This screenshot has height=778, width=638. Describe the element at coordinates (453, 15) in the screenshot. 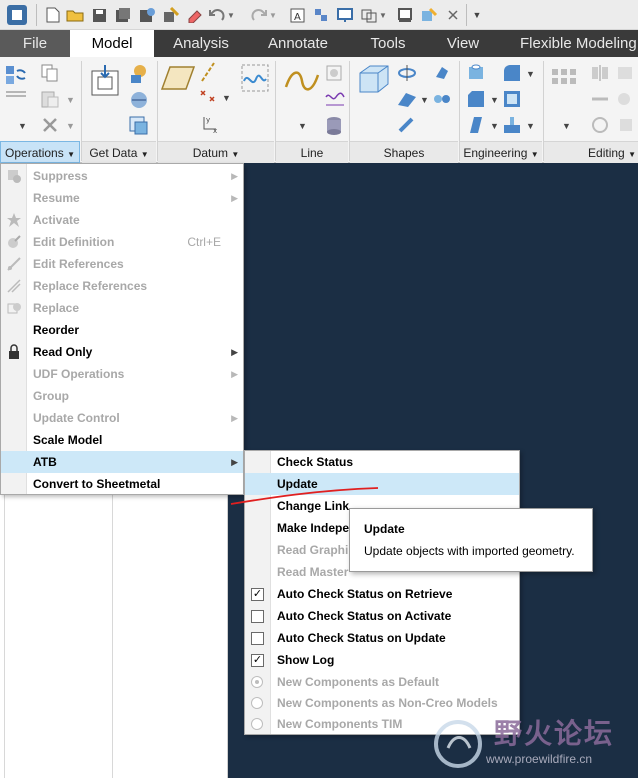

I see `close-window-icon` at that location.